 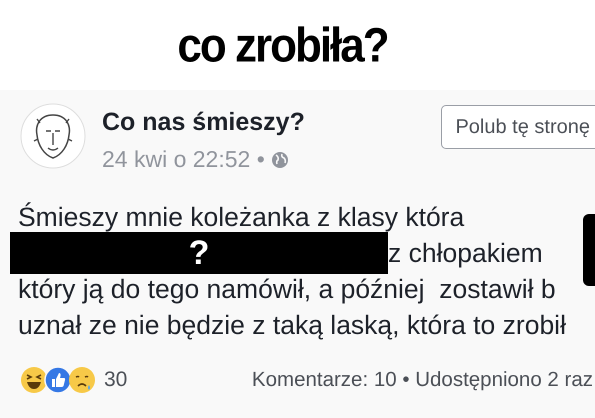 I want to click on redaction-bar: ?, so click(x=199, y=253).